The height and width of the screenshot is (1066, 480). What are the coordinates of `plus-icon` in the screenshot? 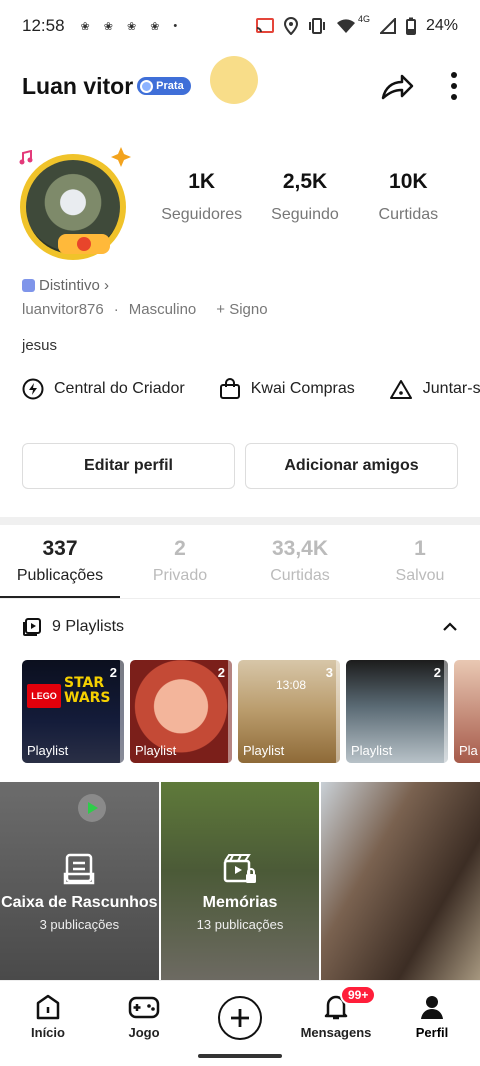 It's located at (240, 1018).